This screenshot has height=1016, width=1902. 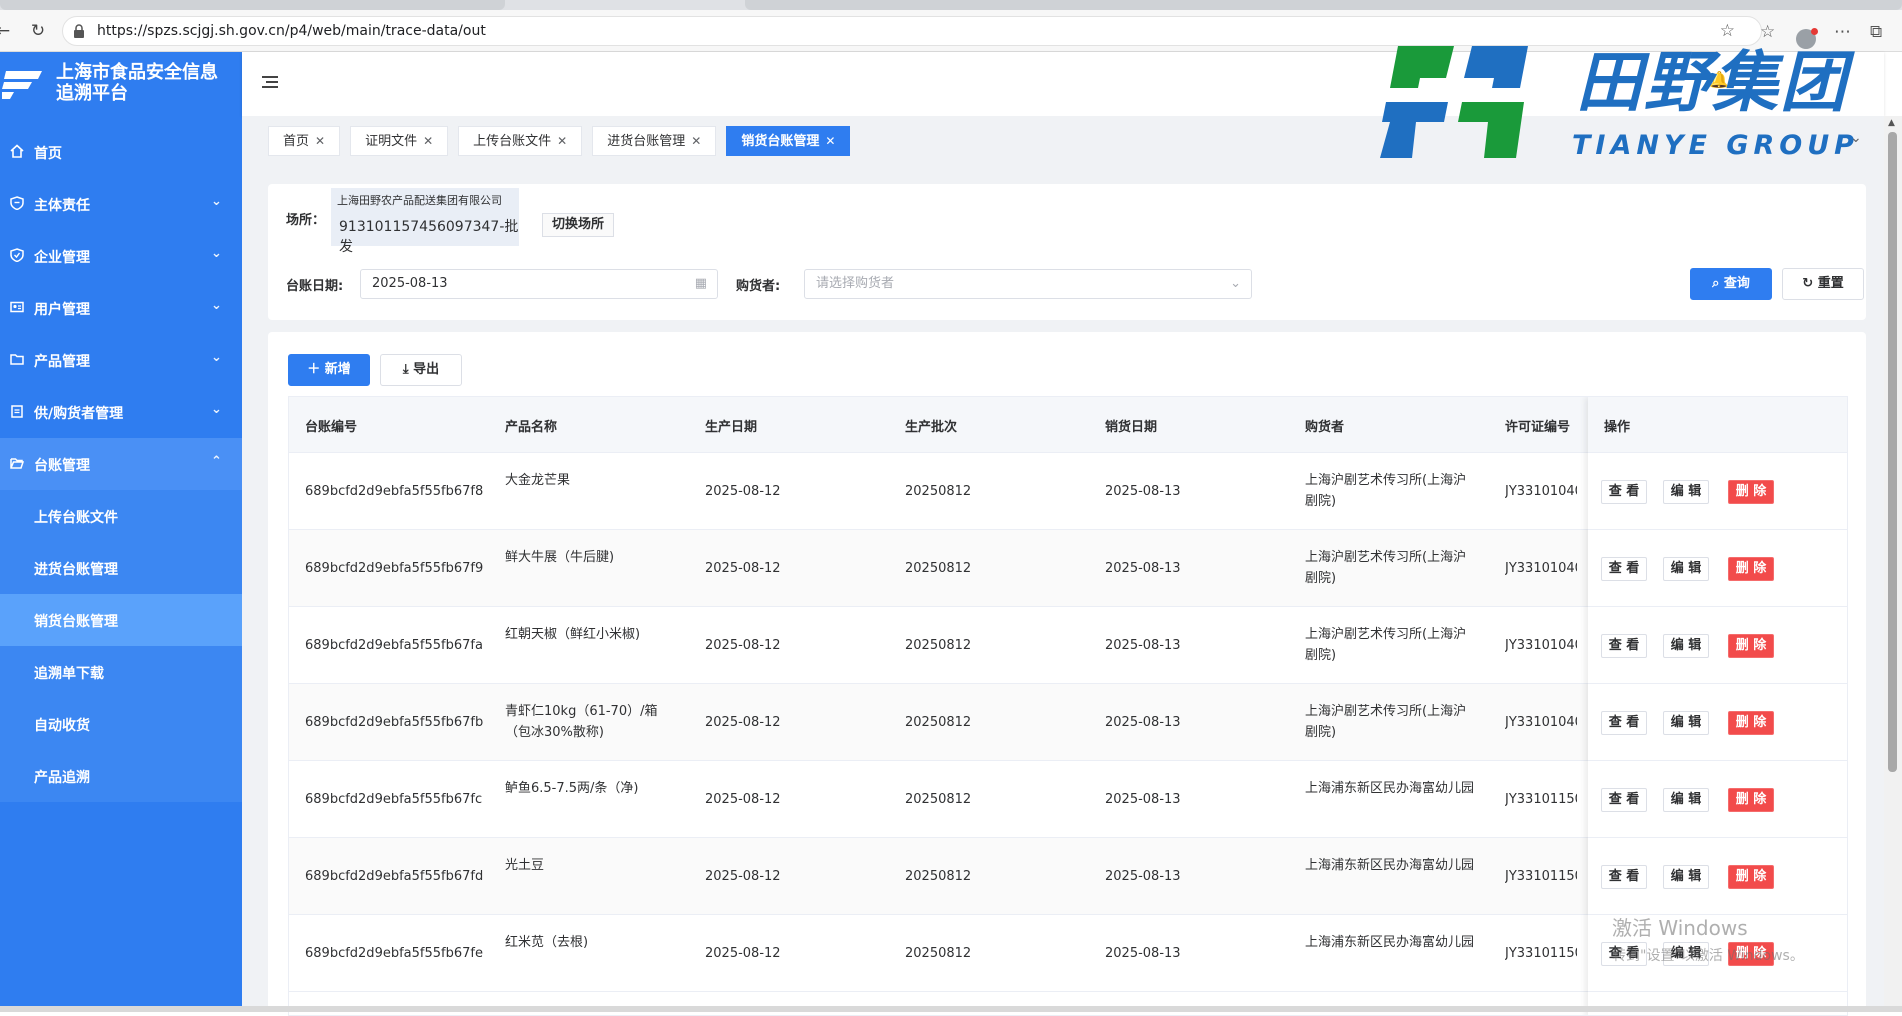 What do you see at coordinates (426, 369) in the screenshot?
I see `export-label: 导出` at bounding box center [426, 369].